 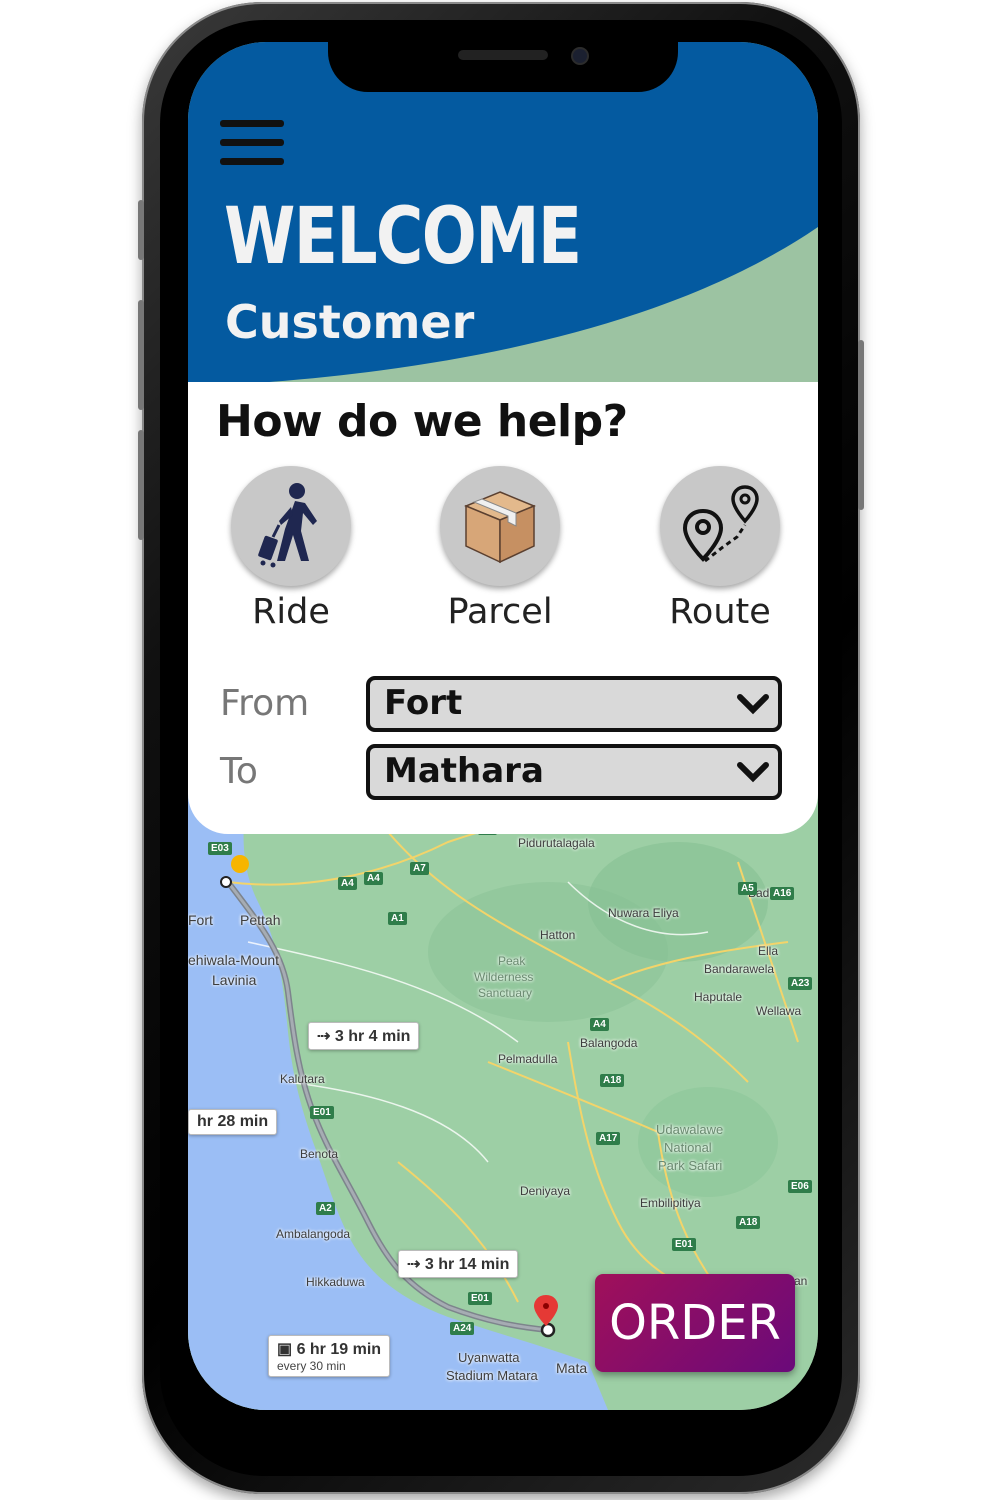 I want to click on map-place-label: Bandarawela, so click(x=739, y=969).